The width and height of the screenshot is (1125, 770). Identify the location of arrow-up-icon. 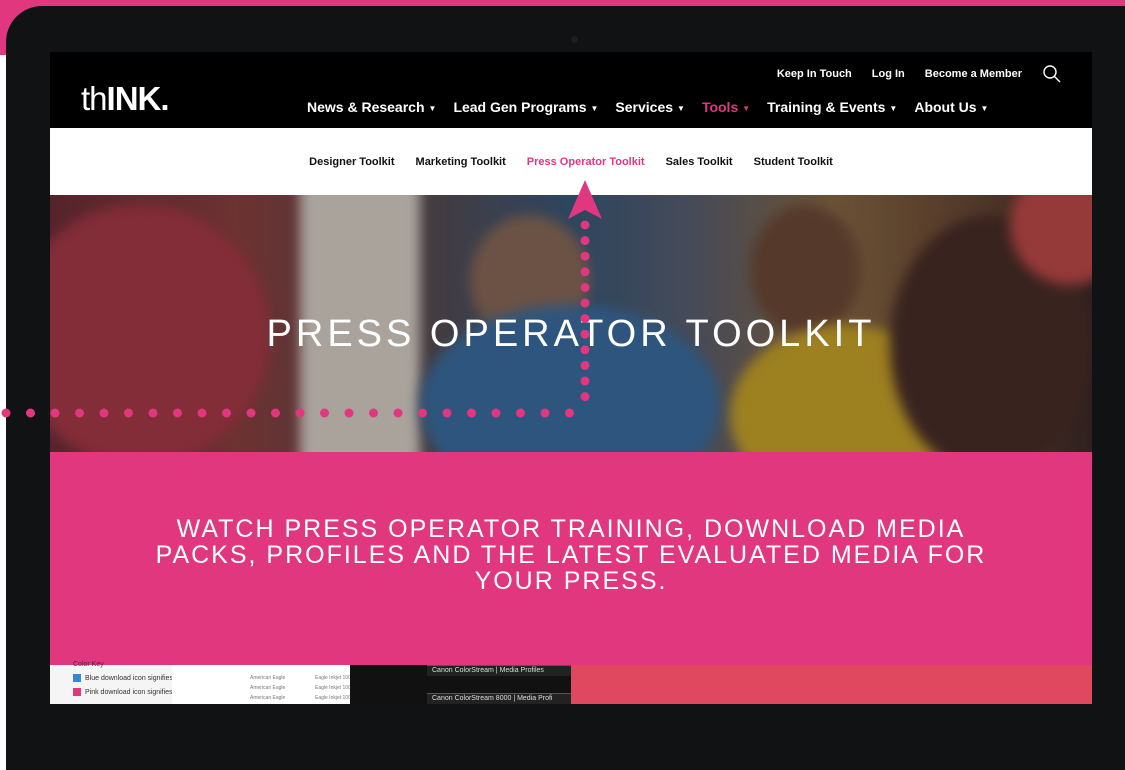
(585, 199).